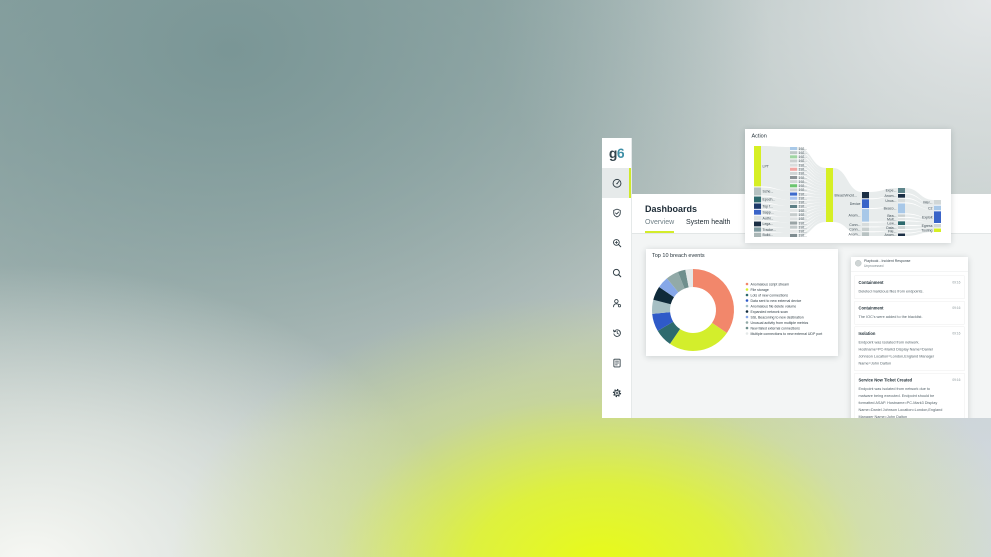 The width and height of the screenshot is (991, 557). I want to click on brand-logo: g6, so click(616, 153).